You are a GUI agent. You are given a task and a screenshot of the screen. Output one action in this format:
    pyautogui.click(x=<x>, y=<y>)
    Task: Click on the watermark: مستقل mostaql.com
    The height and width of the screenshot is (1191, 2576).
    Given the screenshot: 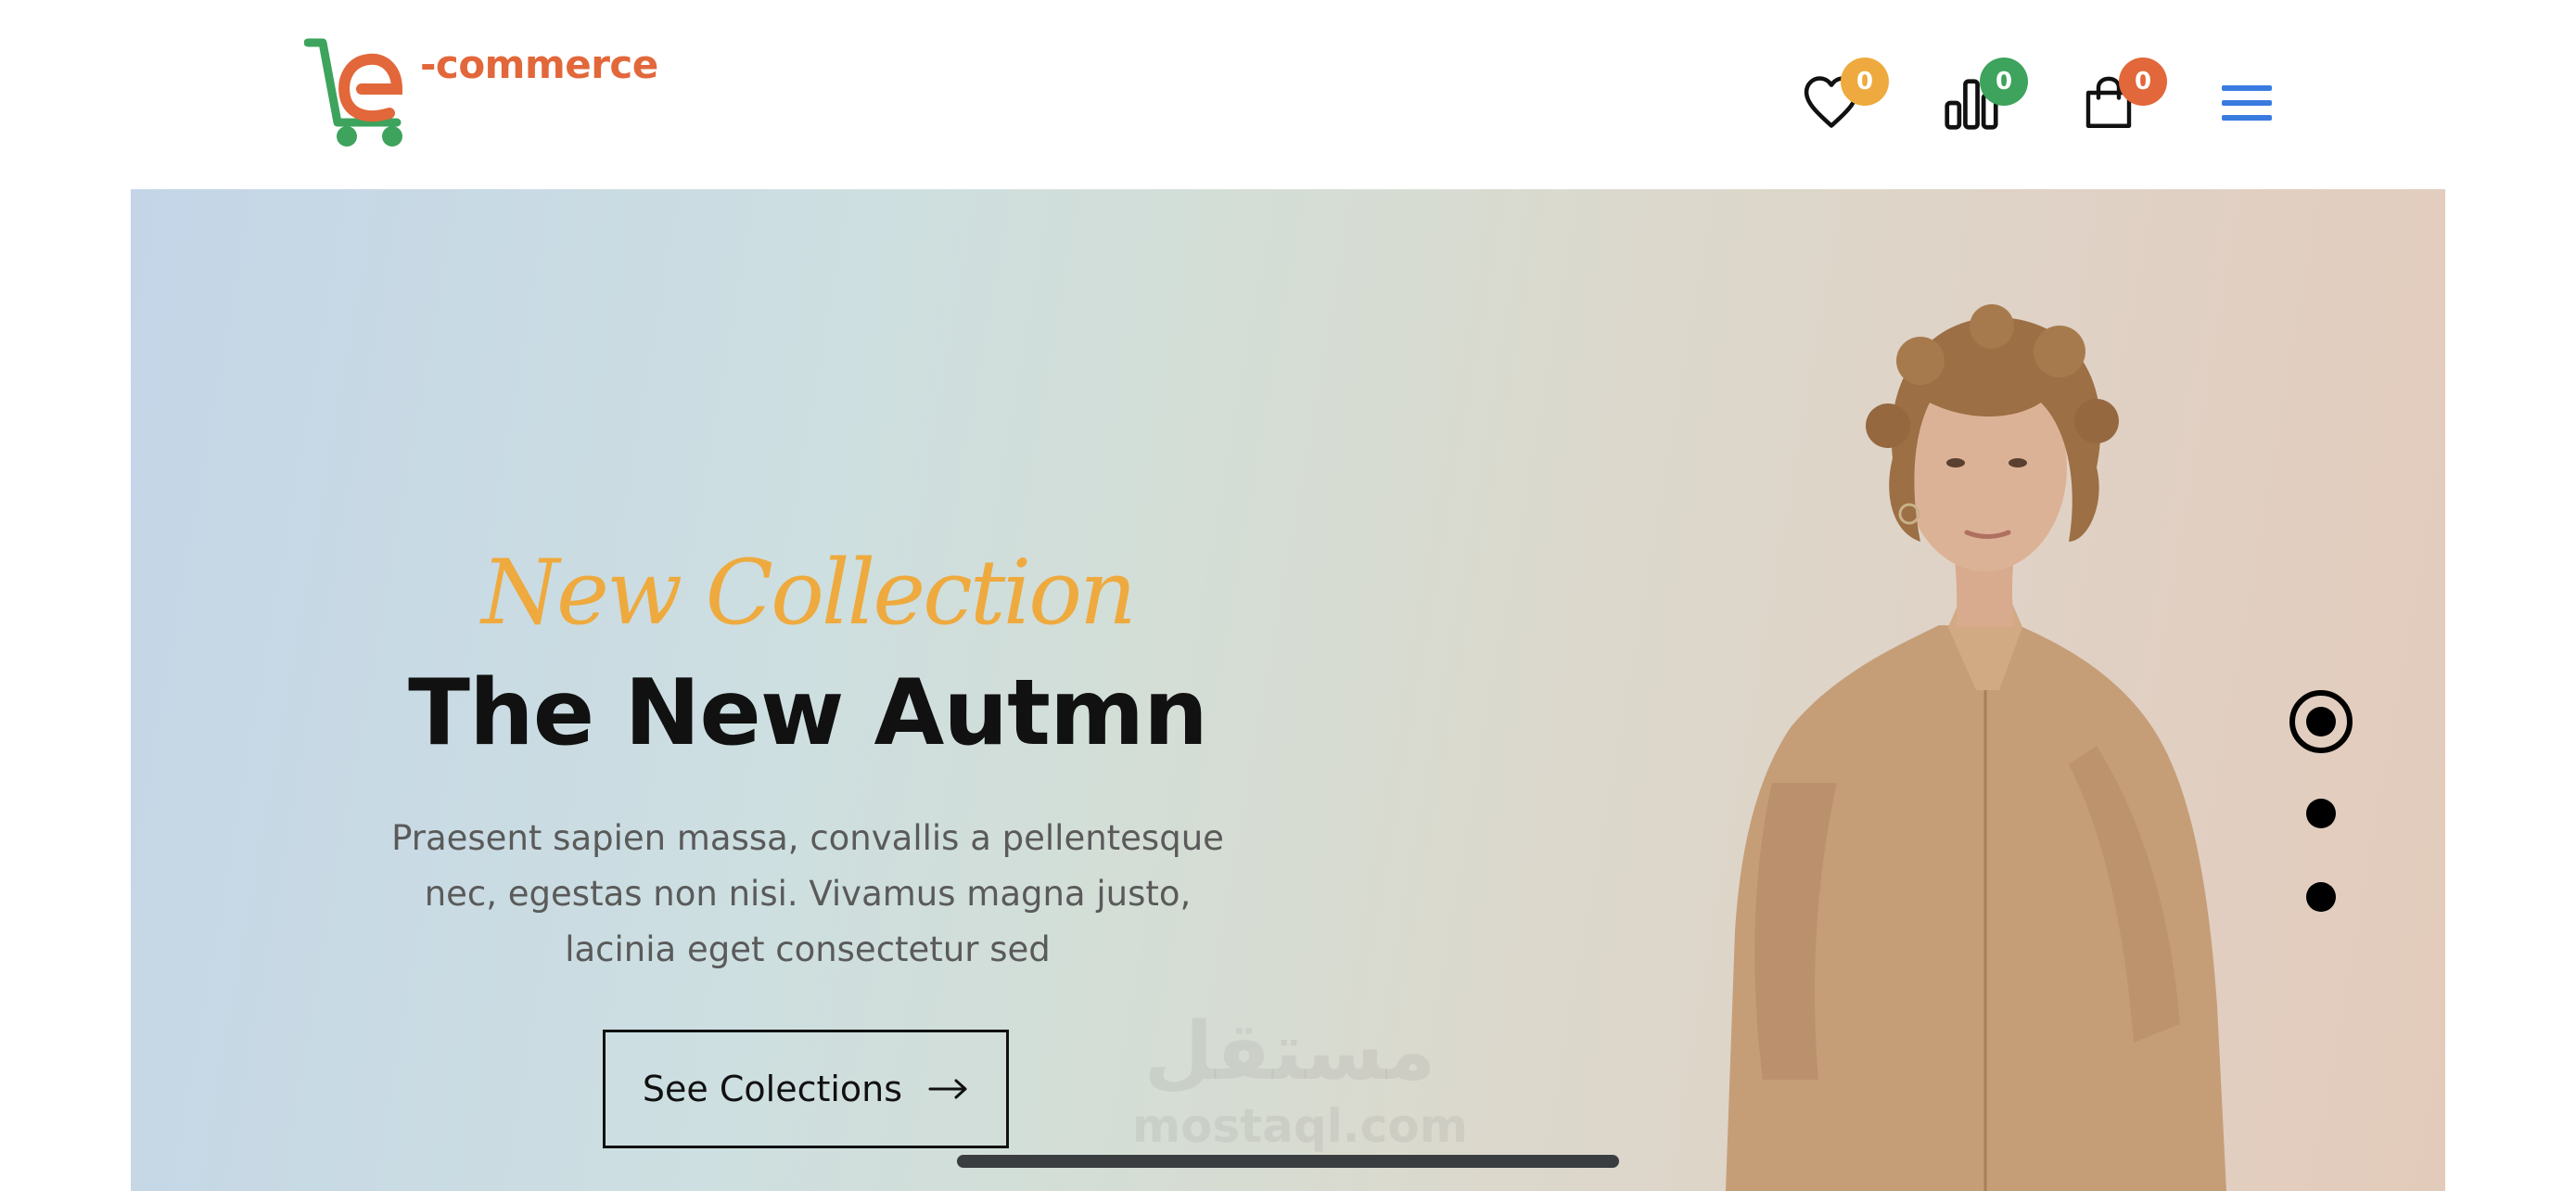 What is the action you would take?
    pyautogui.click(x=1300, y=1088)
    